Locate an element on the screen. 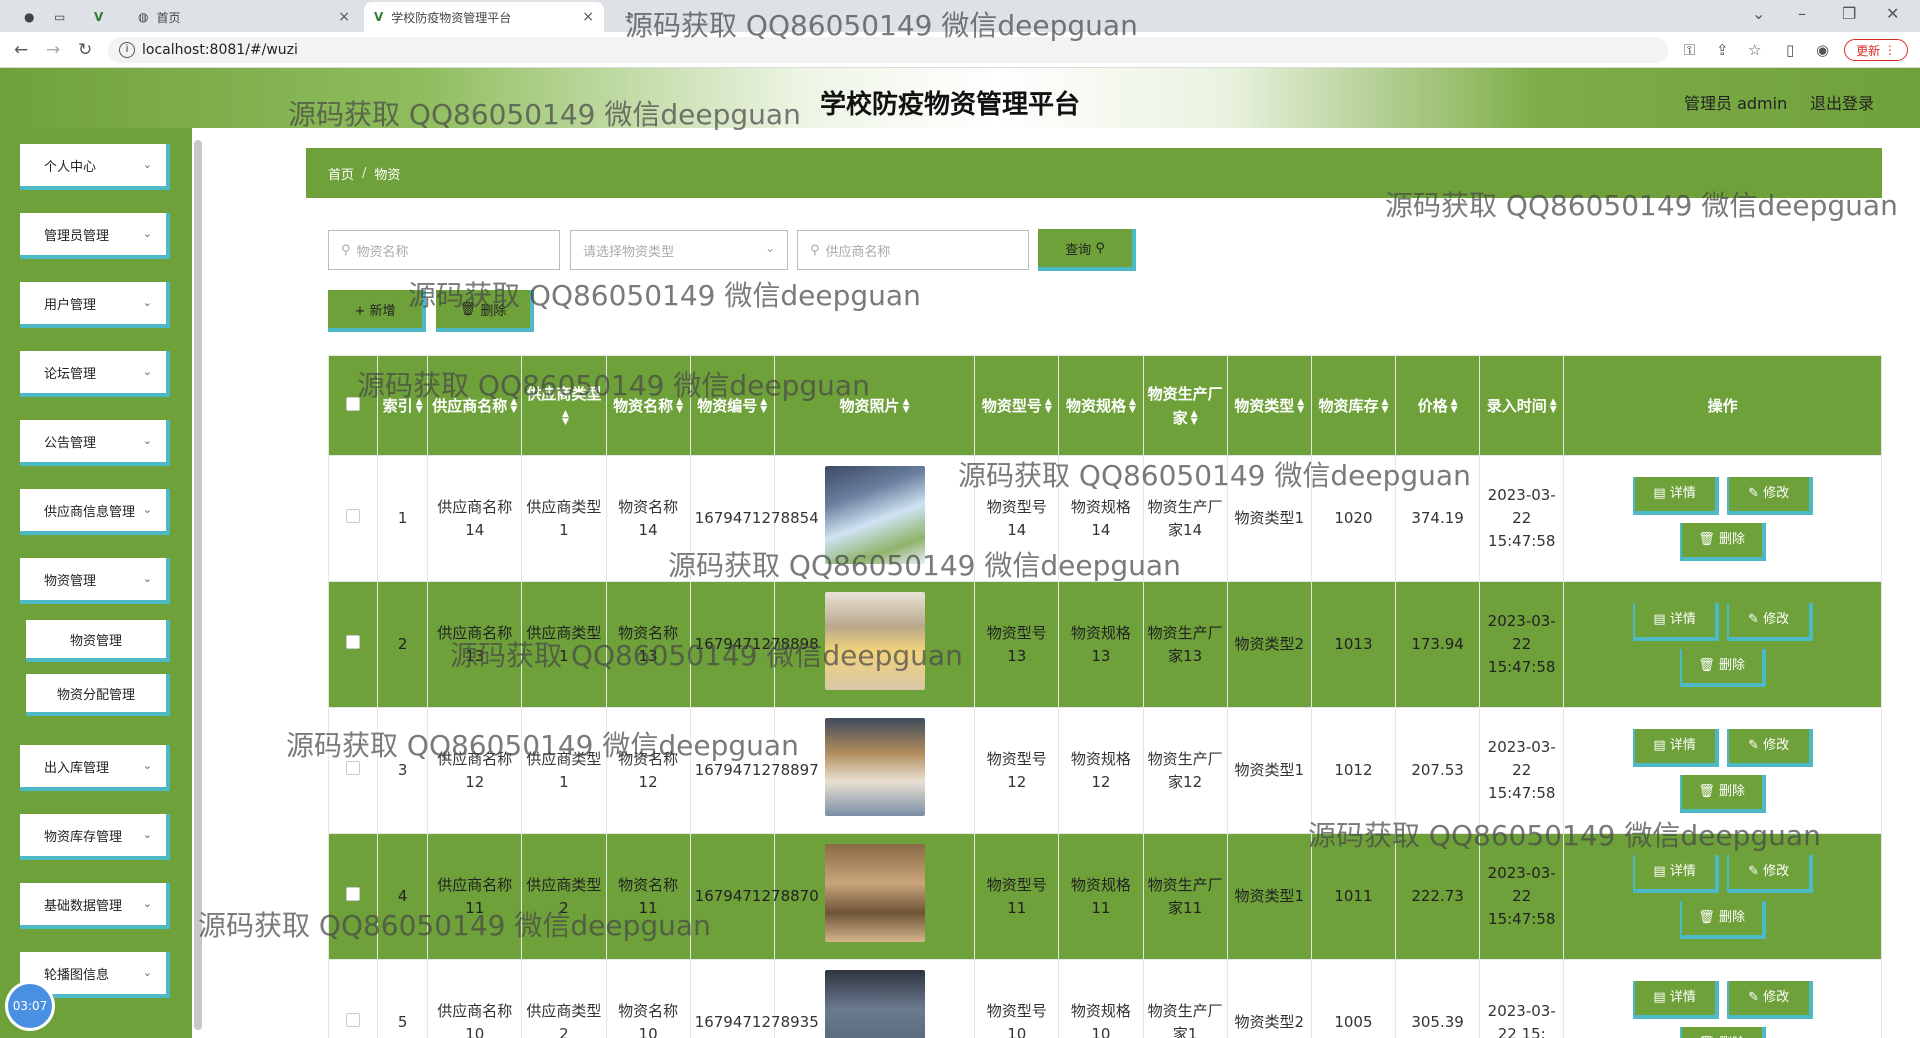 This screenshot has width=1920, height=1038. sidebar-item-stock-management: 物资库存管理 ⌄ is located at coordinates (95, 837).